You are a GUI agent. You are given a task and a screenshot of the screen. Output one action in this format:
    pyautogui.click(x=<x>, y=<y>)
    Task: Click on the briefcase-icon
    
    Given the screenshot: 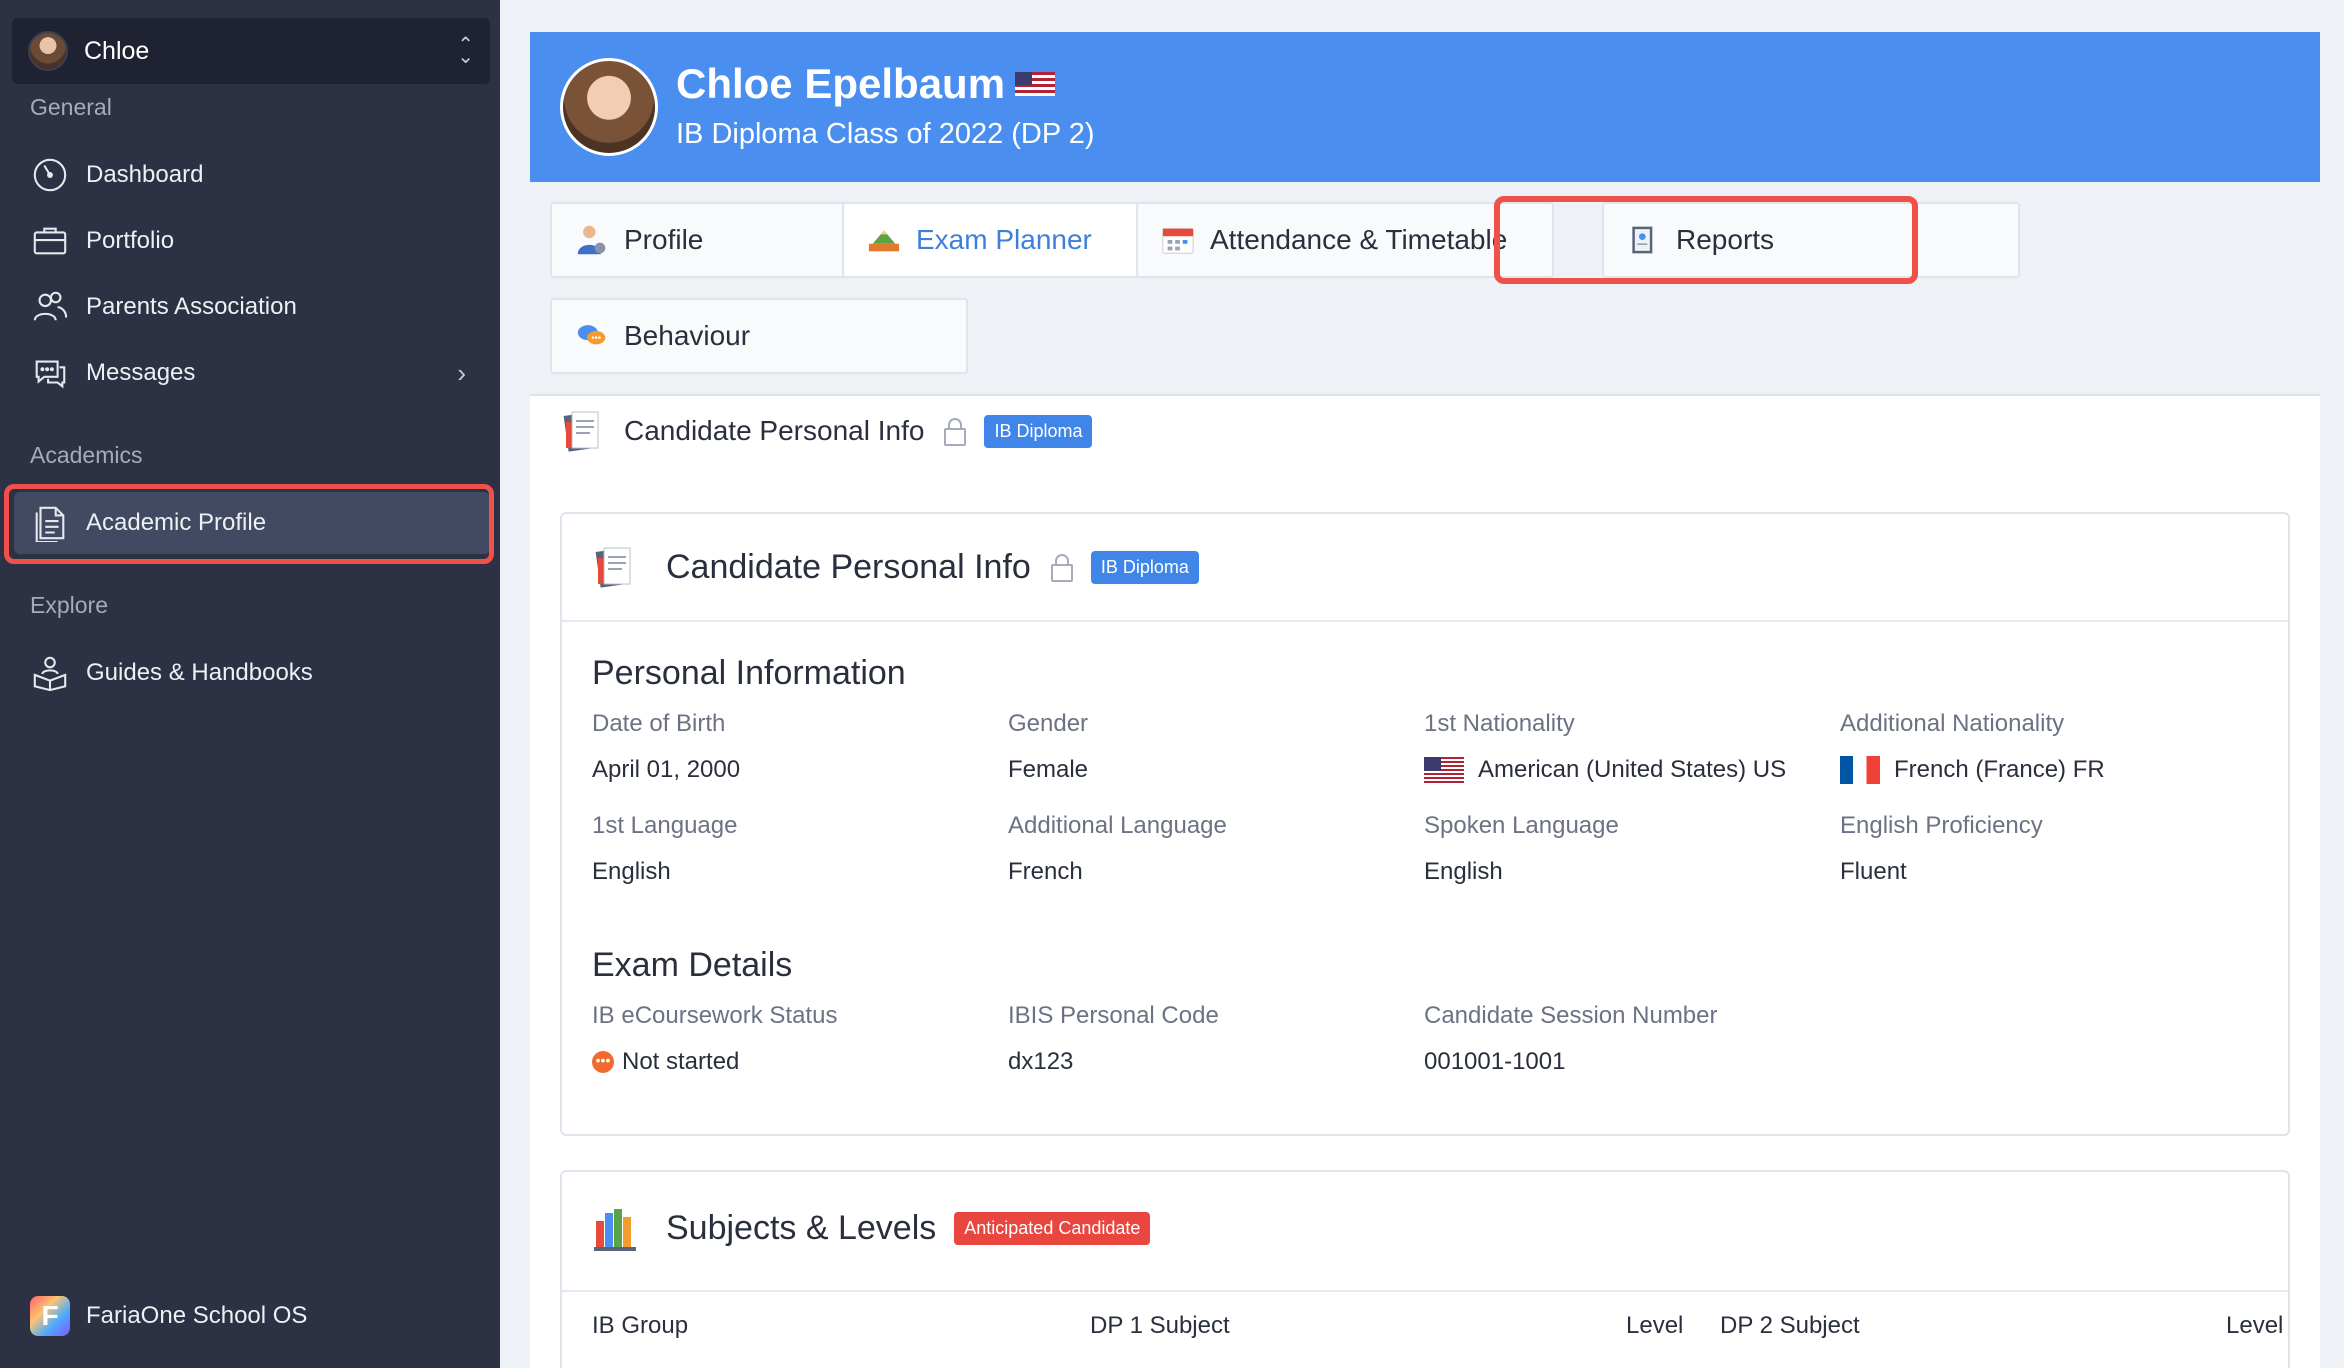 What is the action you would take?
    pyautogui.click(x=50, y=241)
    